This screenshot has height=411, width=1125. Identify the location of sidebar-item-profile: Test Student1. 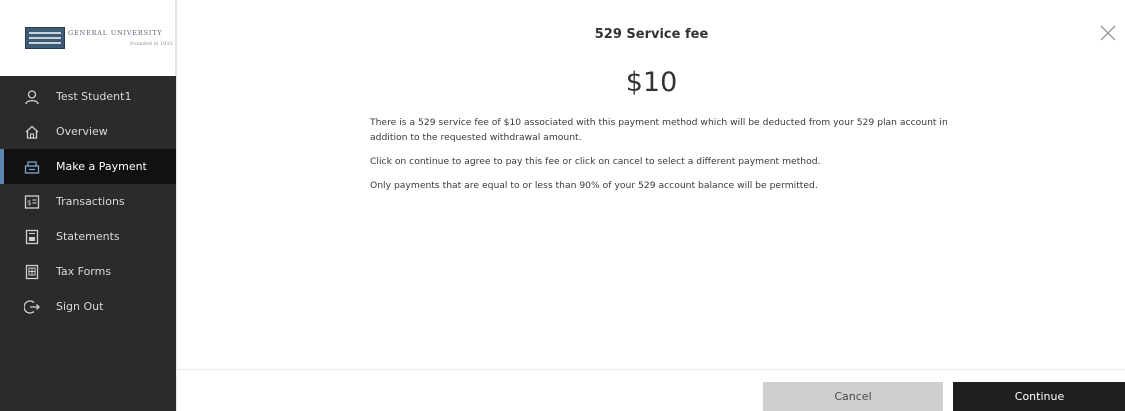
(88, 96).